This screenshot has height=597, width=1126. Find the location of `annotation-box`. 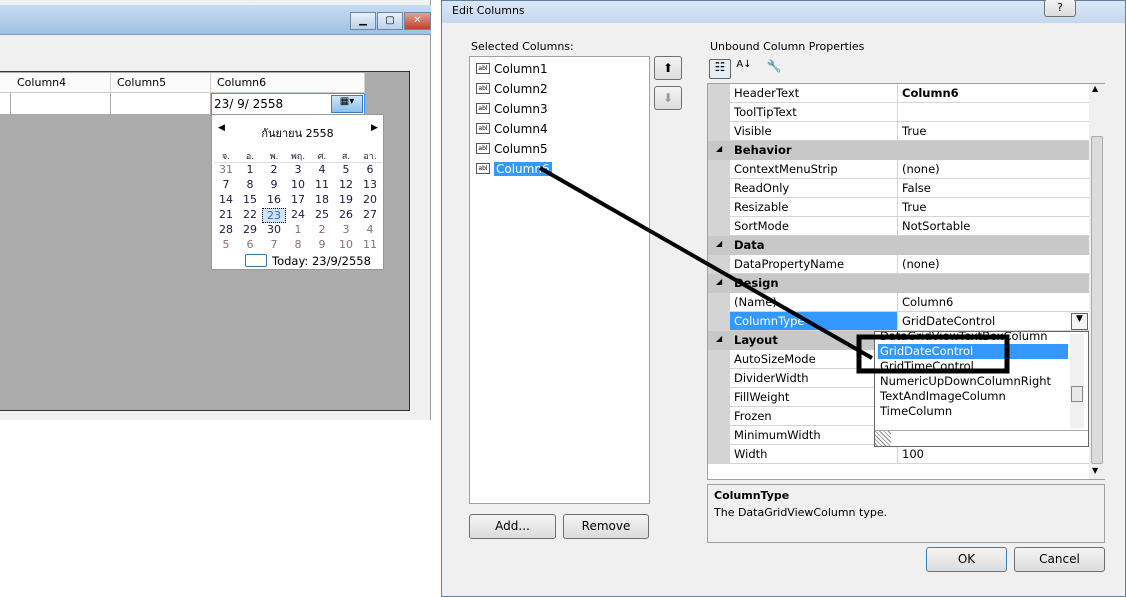

annotation-box is located at coordinates (933, 354).